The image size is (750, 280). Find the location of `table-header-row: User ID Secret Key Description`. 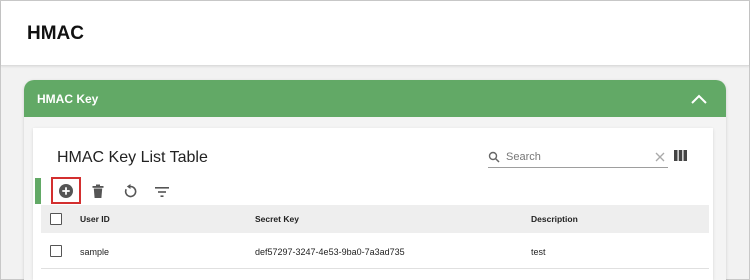

table-header-row: User ID Secret Key Description is located at coordinates (375, 219).